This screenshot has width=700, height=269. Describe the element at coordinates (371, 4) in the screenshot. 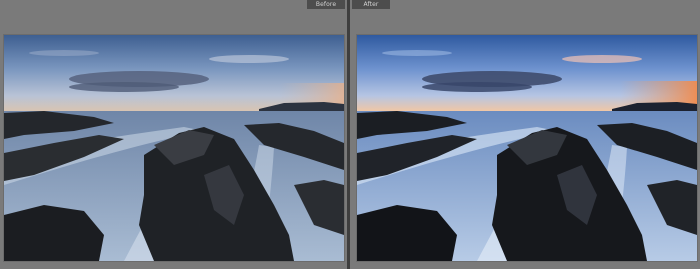

I see `after-label: After` at that location.